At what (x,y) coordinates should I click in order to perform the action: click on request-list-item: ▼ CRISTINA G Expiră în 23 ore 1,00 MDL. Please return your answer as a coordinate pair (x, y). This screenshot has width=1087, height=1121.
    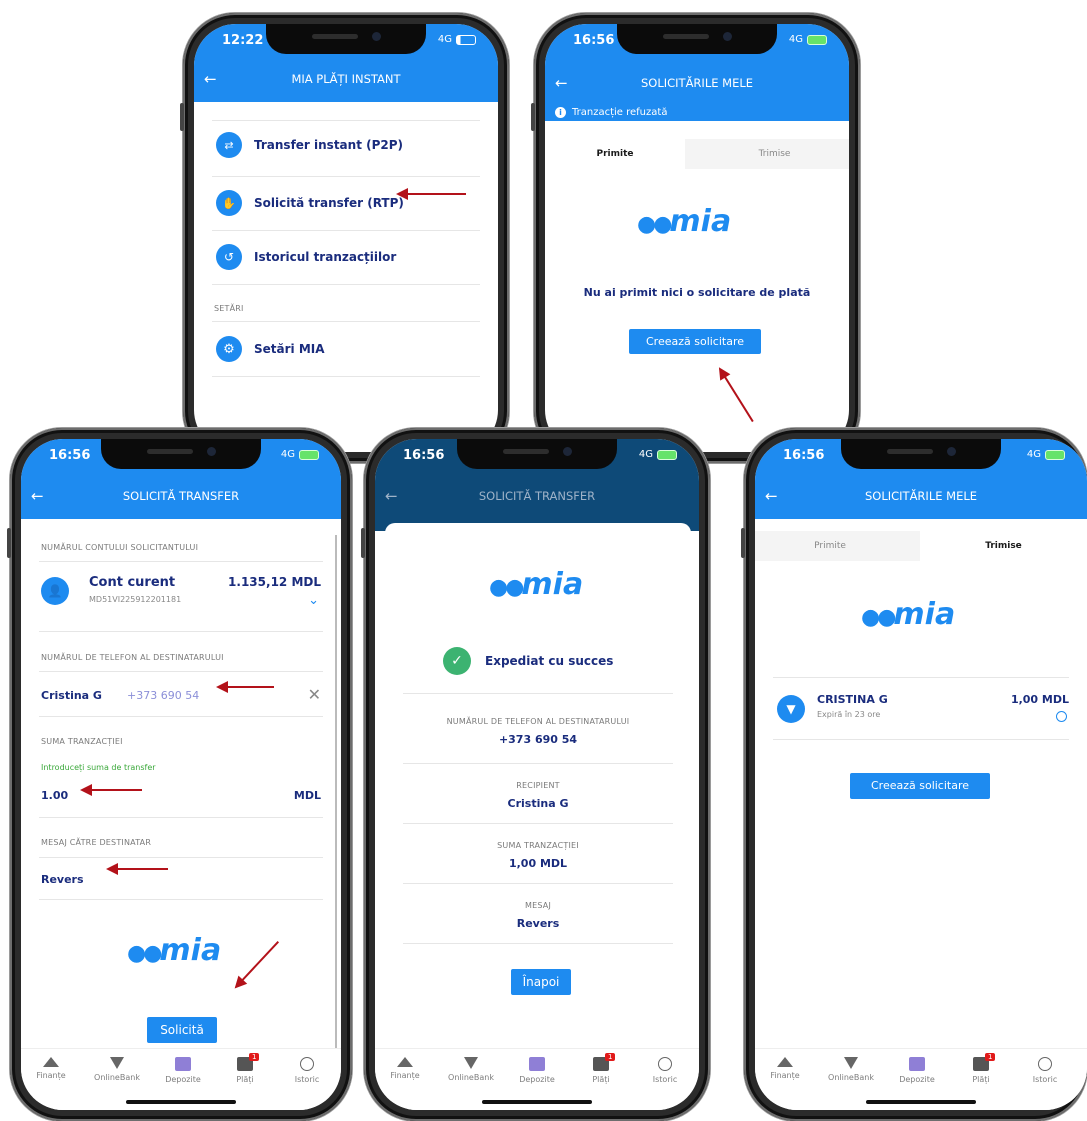
    Looking at the image, I should click on (923, 713).